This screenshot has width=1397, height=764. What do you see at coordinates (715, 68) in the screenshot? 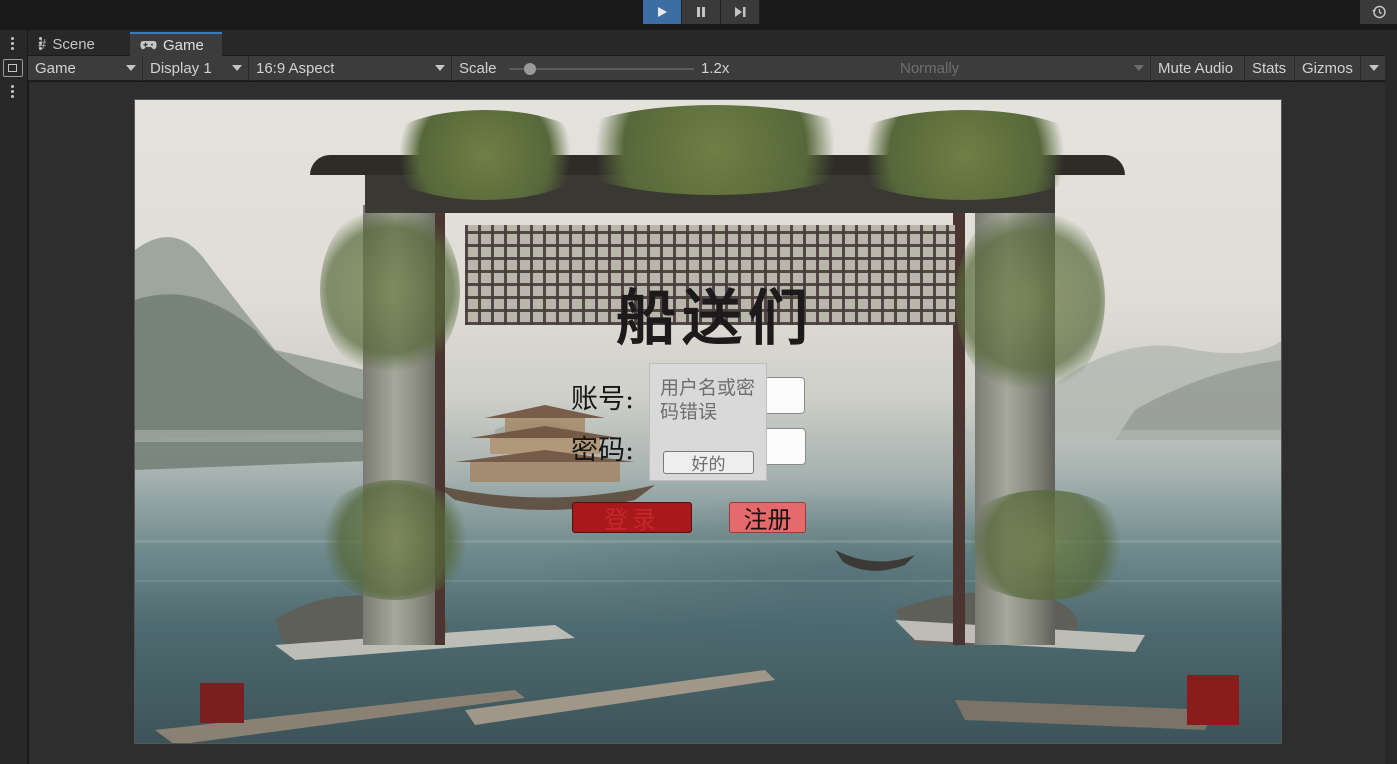
I see `scale-value: 1.2x` at bounding box center [715, 68].